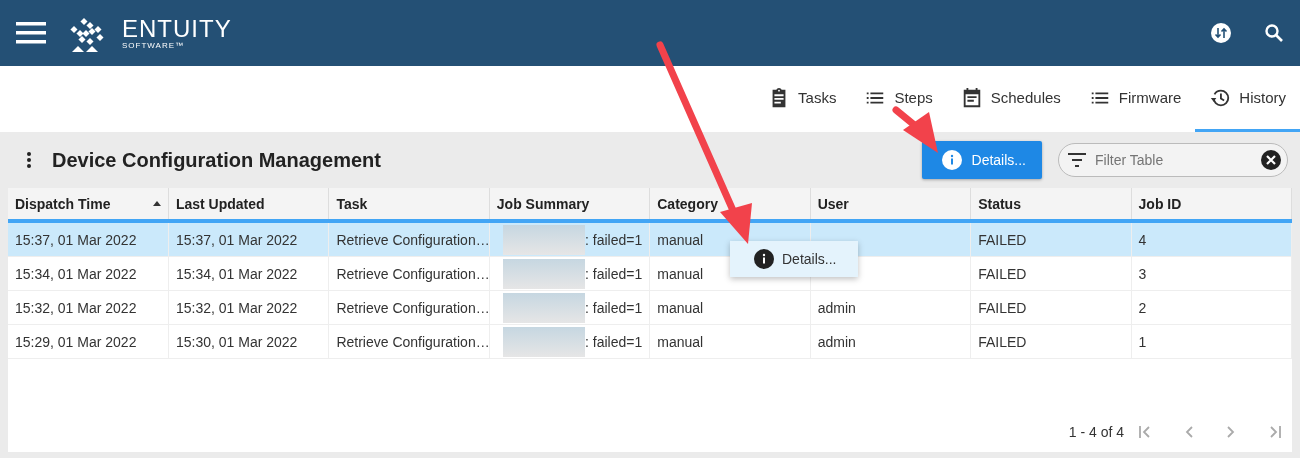 The width and height of the screenshot is (1300, 458). What do you see at coordinates (1010, 99) in the screenshot?
I see `tab: Schedules` at bounding box center [1010, 99].